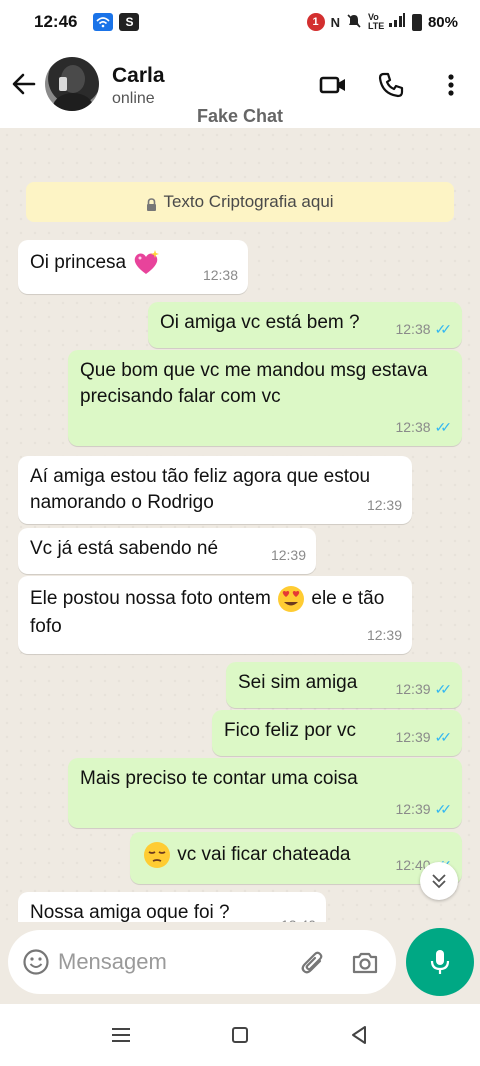  I want to click on video-call-icon, so click(333, 85).